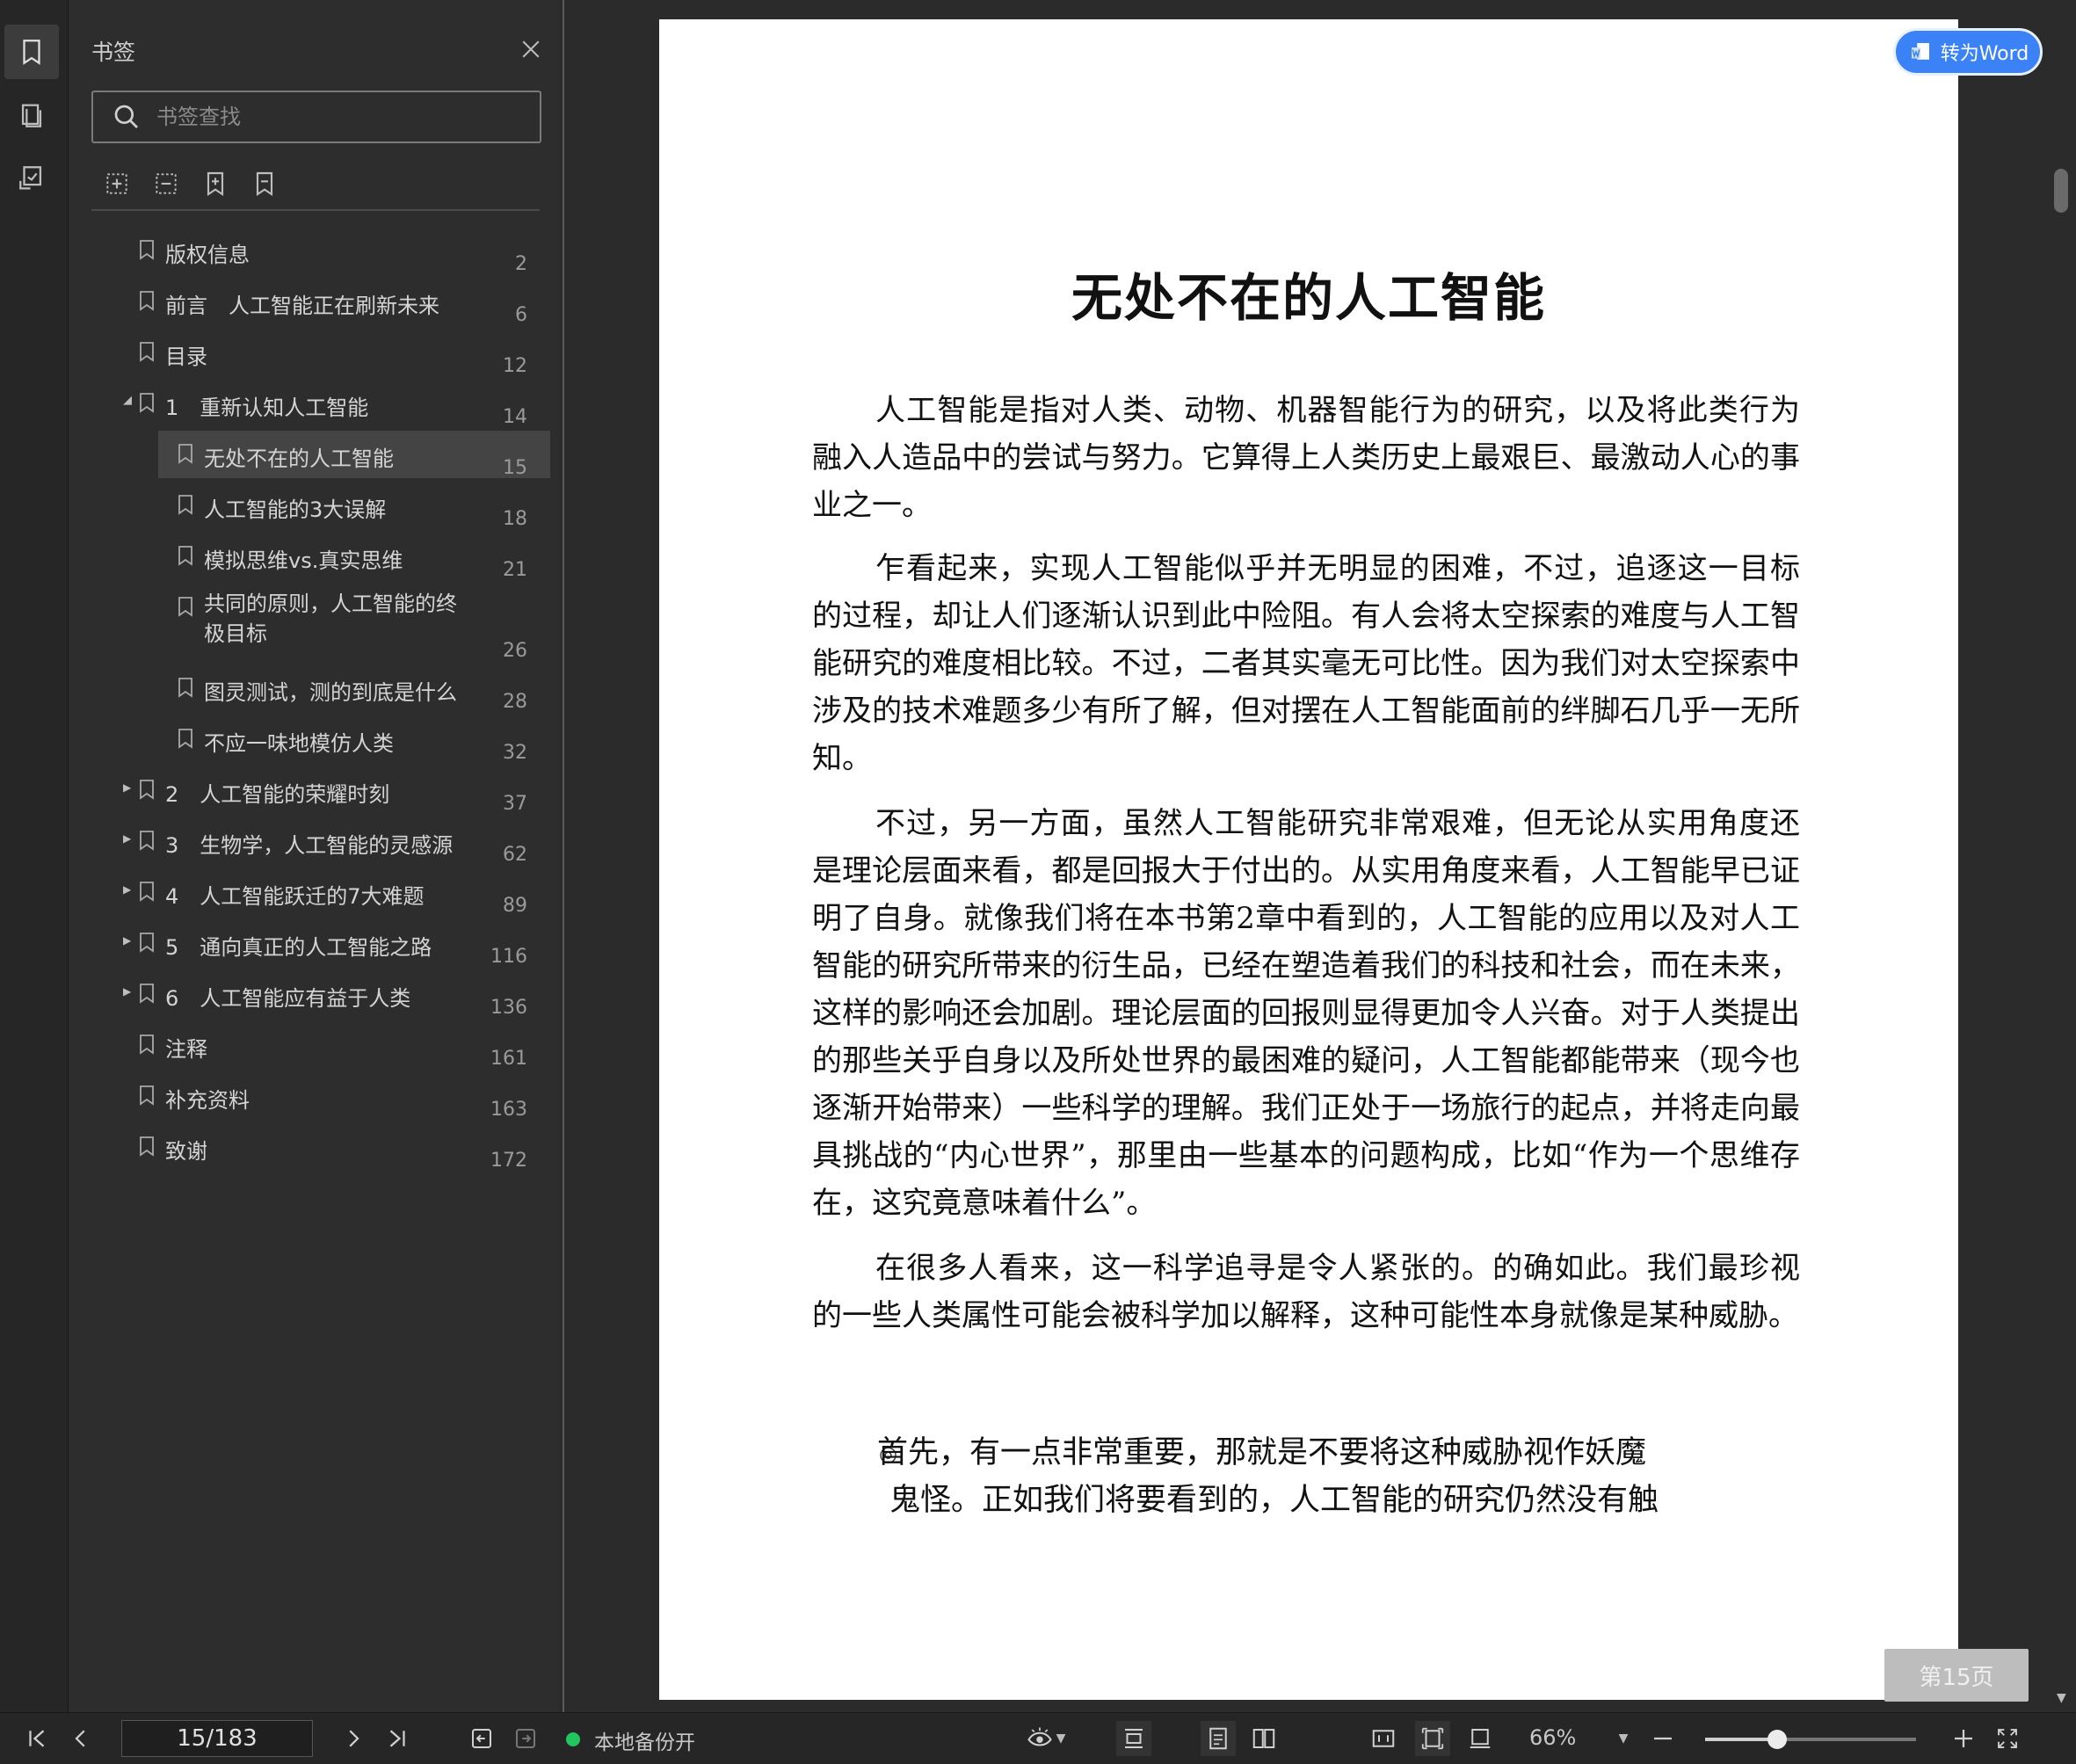 The height and width of the screenshot is (1764, 2076). Describe the element at coordinates (316, 1147) in the screenshot. I see `bookmark-item: 致谢 172` at that location.